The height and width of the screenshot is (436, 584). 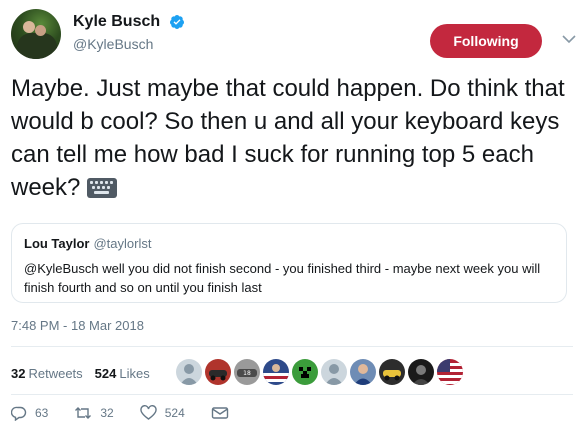 I want to click on avatar-figure, so click(x=37, y=46).